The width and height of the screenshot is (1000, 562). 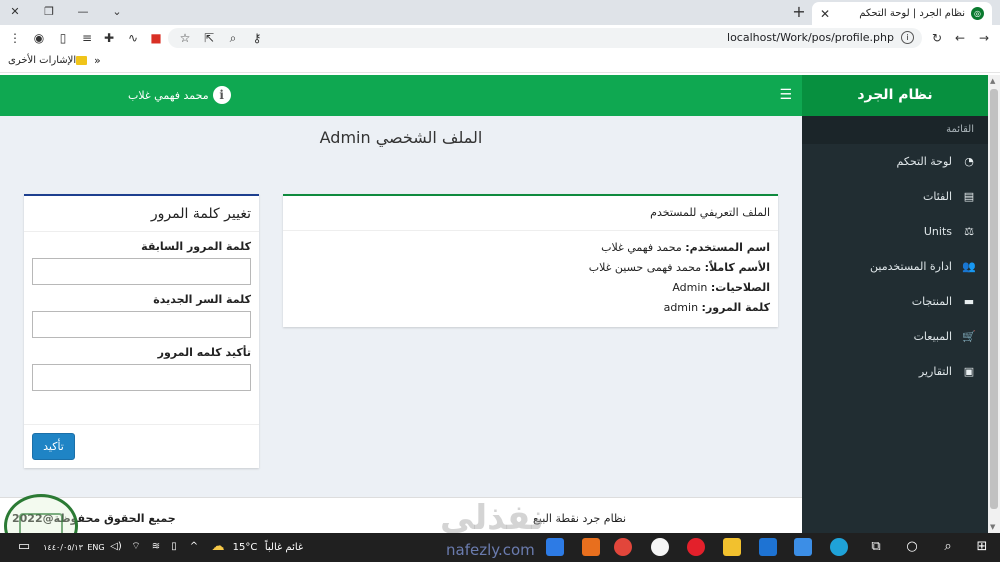 What do you see at coordinates (895, 196) in the screenshot?
I see `sidebar-item-categories: ▤ الفئات` at bounding box center [895, 196].